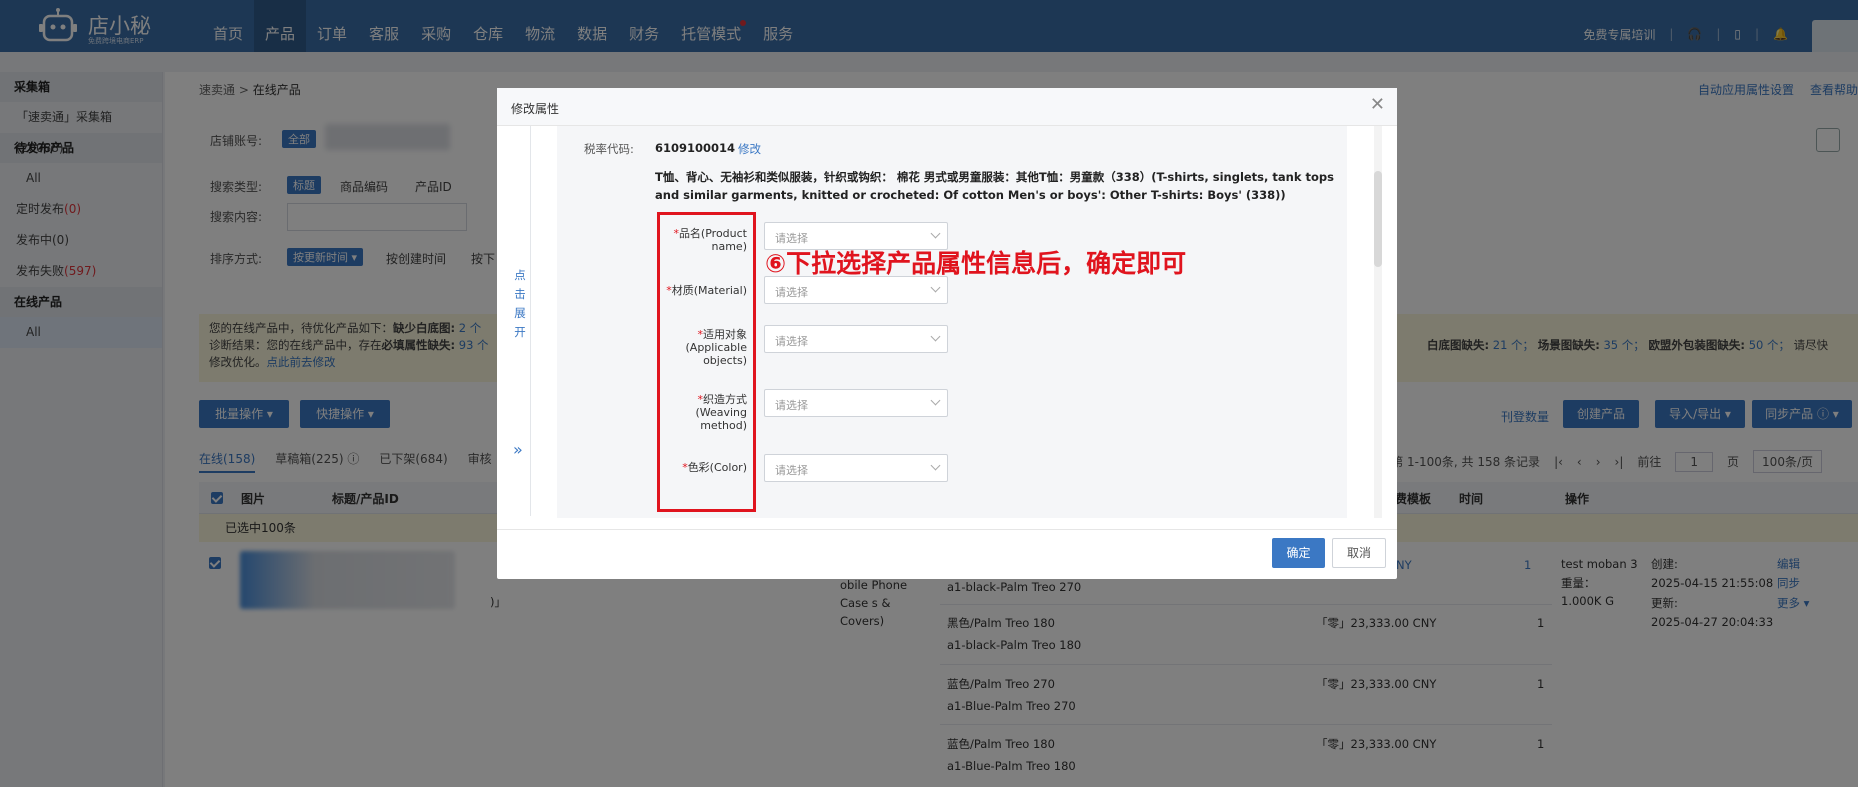  What do you see at coordinates (856, 468) in the screenshot?
I see `color-select: 请选择` at bounding box center [856, 468].